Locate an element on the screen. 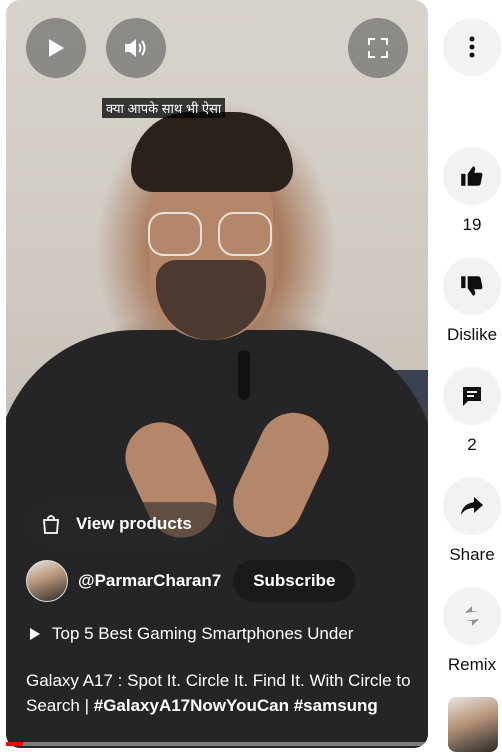 Image resolution: width=502 pixels, height=756 pixels. channel-avatar is located at coordinates (47, 581).